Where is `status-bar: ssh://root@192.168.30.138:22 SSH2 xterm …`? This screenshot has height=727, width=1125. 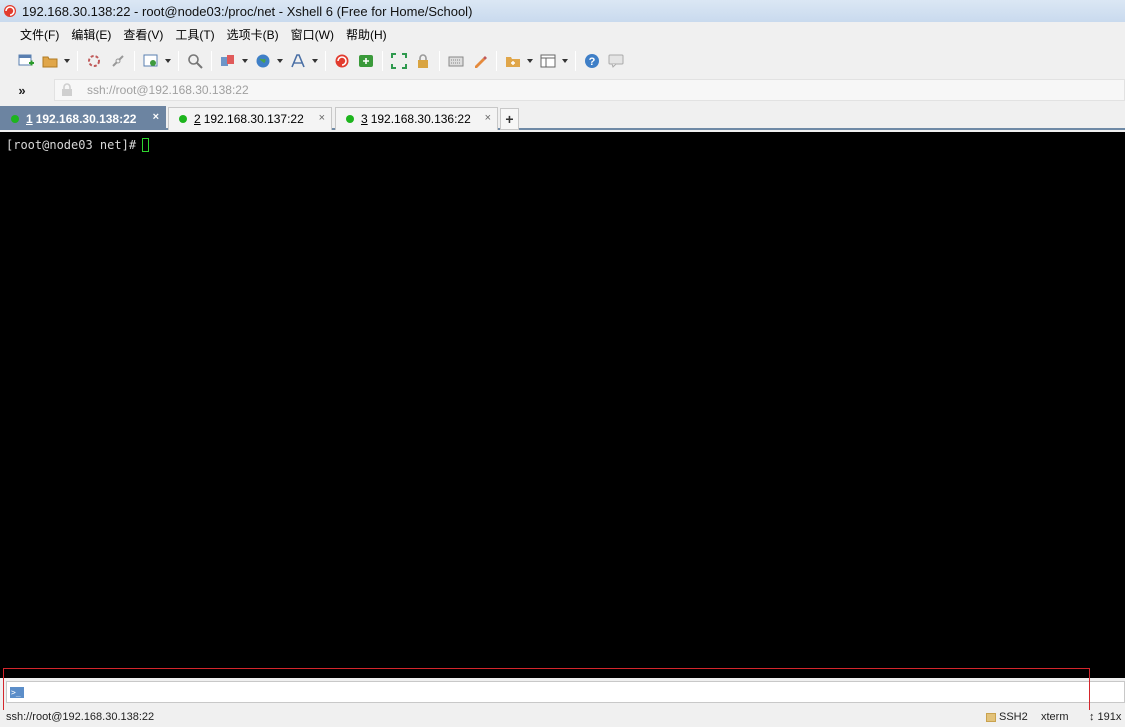
status-bar: ssh://root@192.168.30.138:22 SSH2 xterm … is located at coordinates (562, 718).